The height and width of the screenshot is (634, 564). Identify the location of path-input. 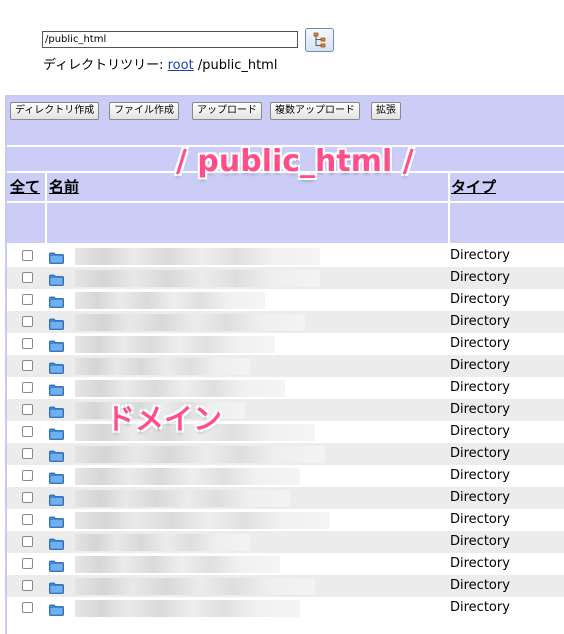
(170, 39).